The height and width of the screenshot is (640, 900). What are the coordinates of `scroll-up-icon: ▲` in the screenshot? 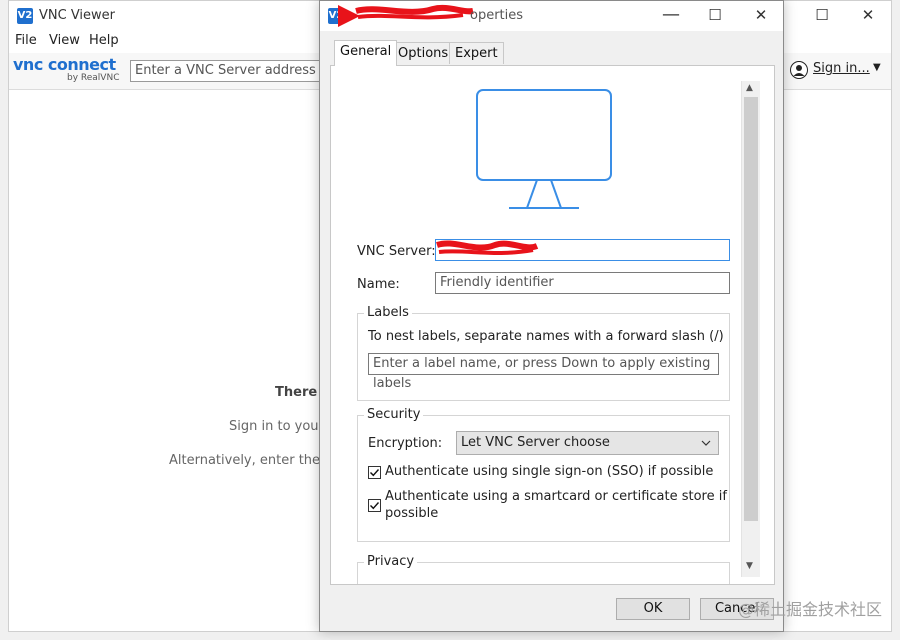 It's located at (749, 88).